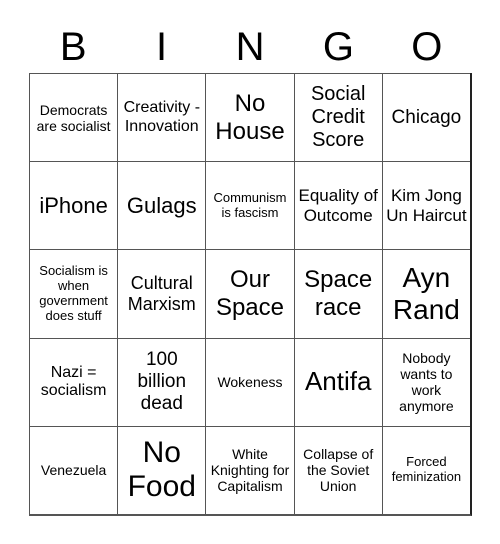 Image resolution: width=500 pixels, height=544 pixels. I want to click on bingo-cell: Equality of Outcome, so click(337, 205).